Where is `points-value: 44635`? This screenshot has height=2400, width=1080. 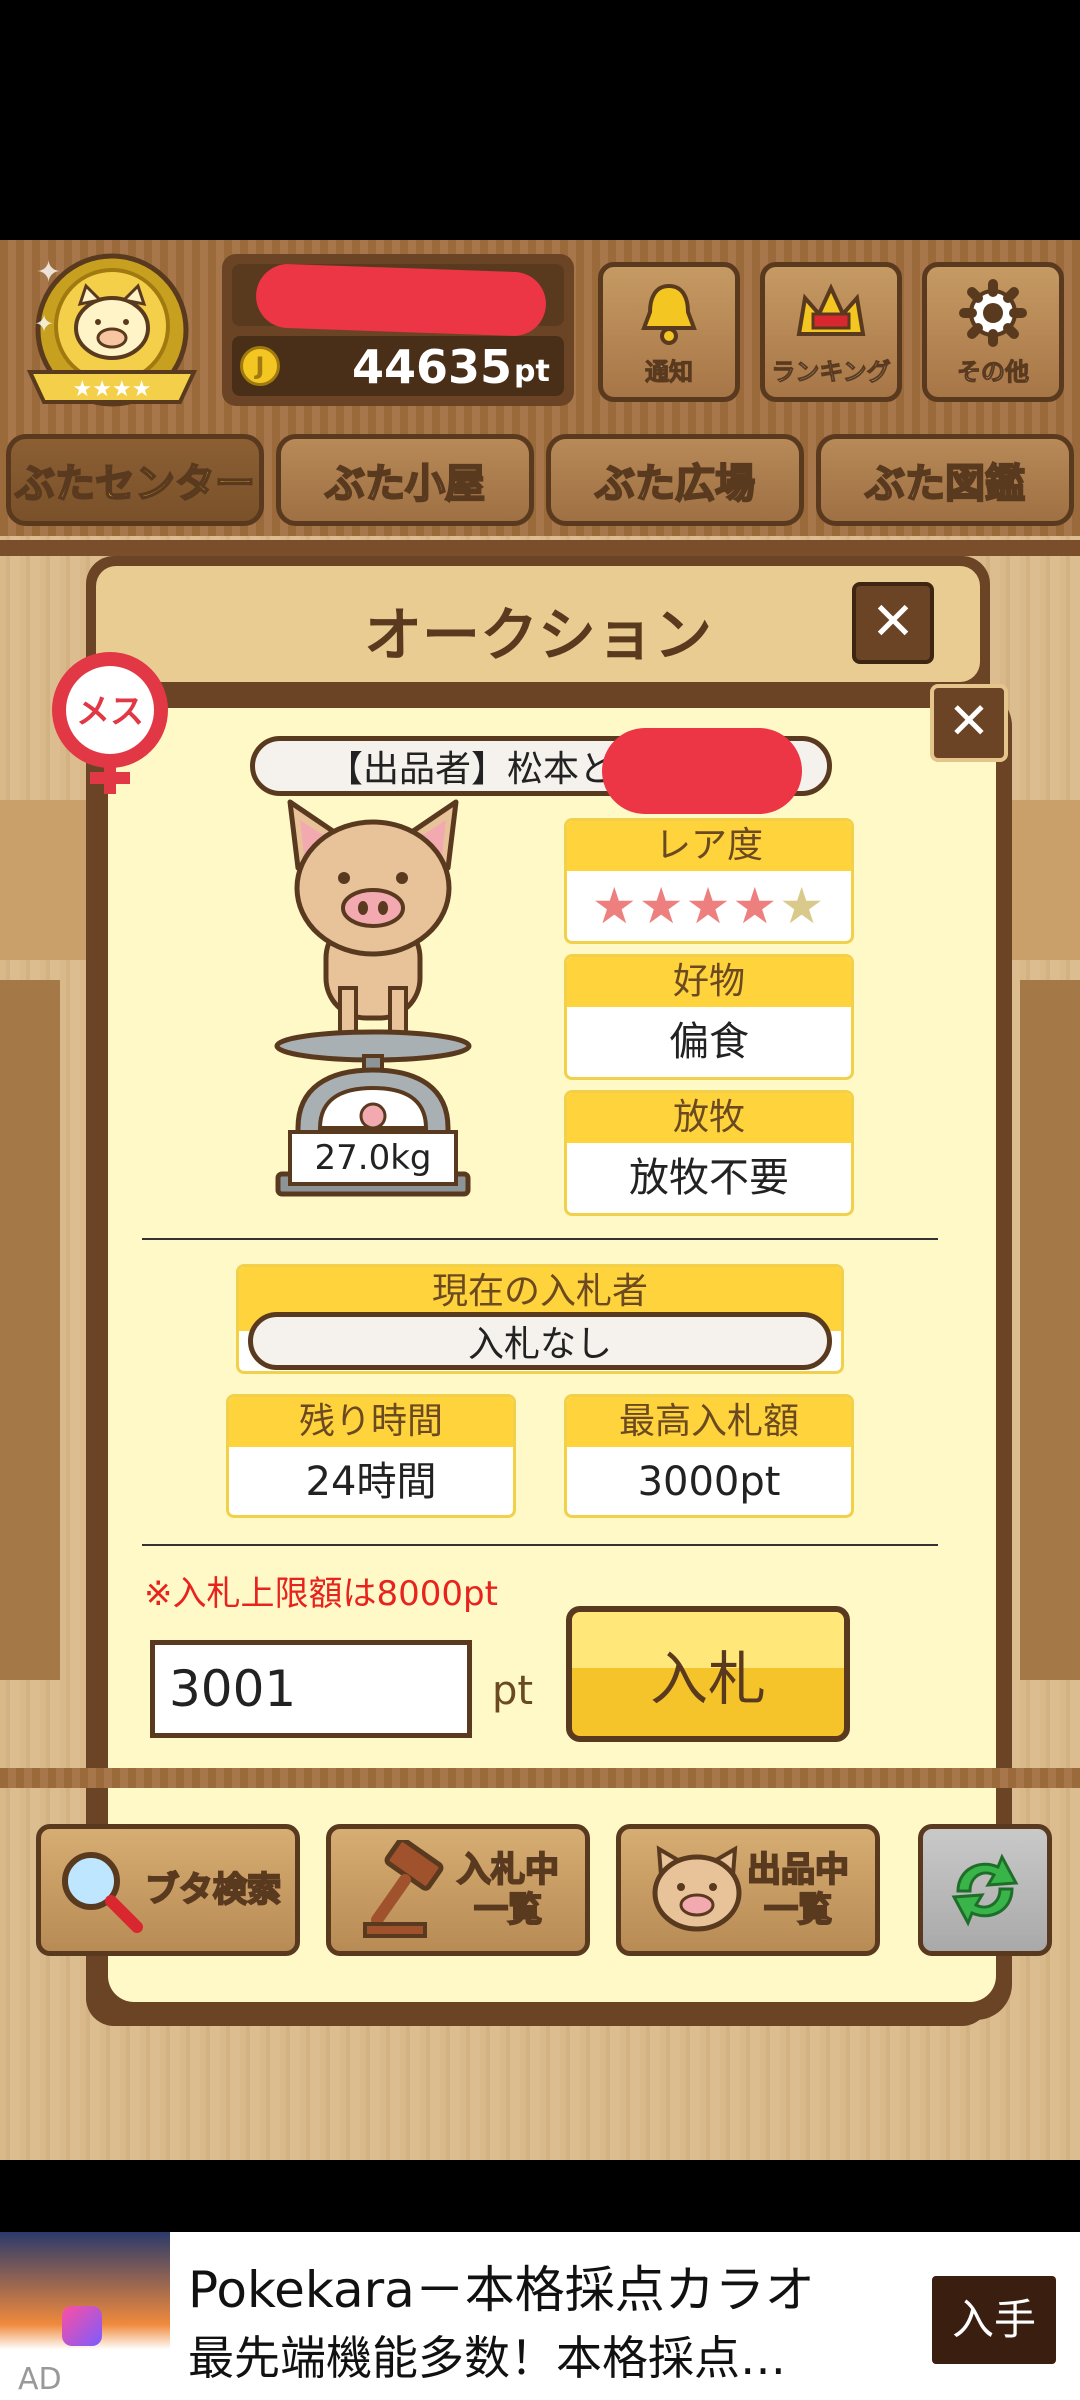
points-value: 44635 is located at coordinates (431, 367).